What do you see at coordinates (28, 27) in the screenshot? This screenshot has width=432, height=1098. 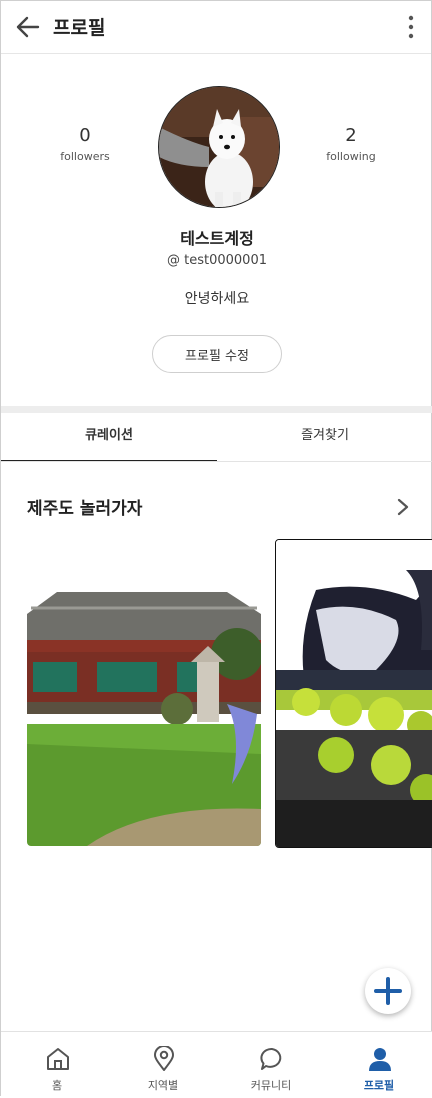 I see `back-arrow-icon` at bounding box center [28, 27].